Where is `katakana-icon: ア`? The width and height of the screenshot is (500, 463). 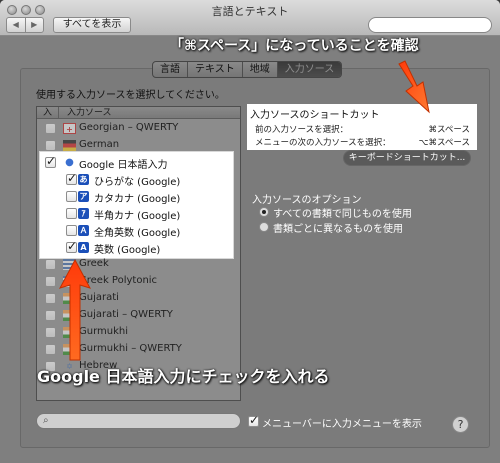 katakana-icon: ア is located at coordinates (83, 196).